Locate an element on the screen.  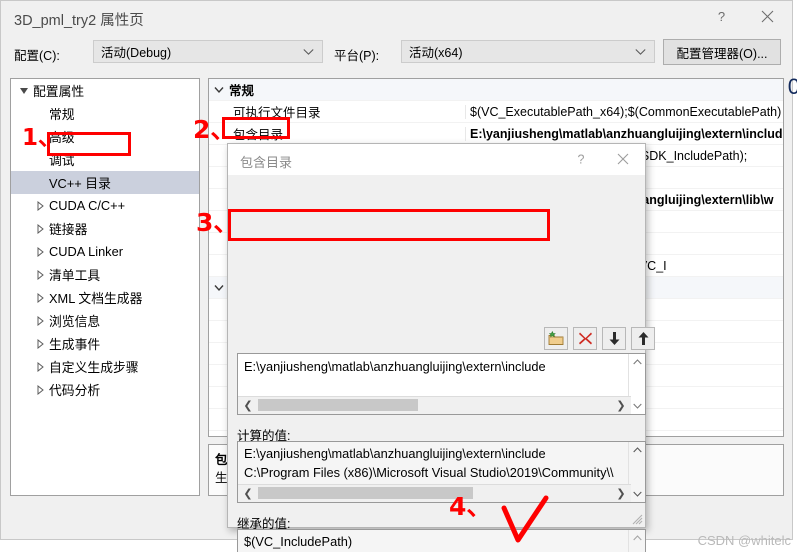
platform-select-value: 活动(x64) is located at coordinates (436, 53).